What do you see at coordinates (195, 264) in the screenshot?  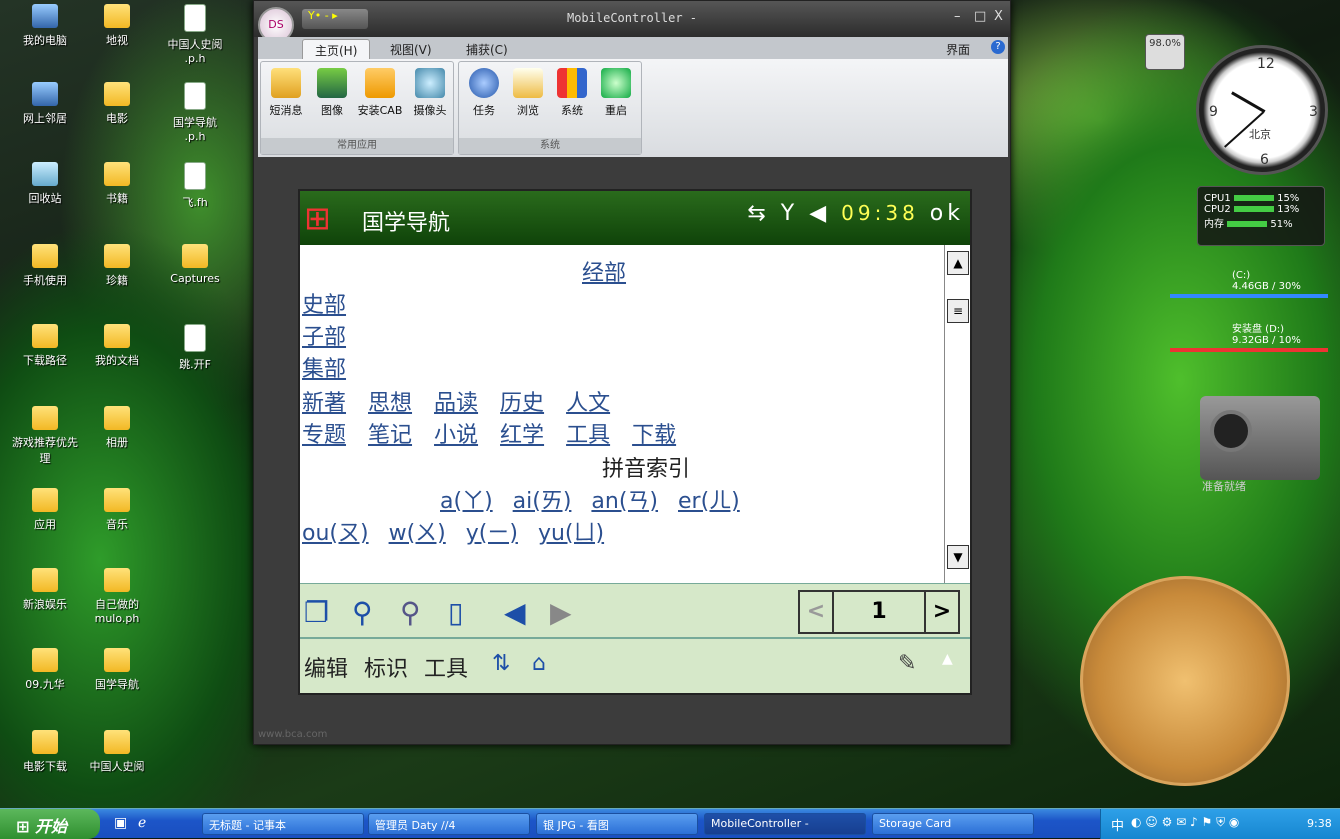 I see `desktop-icon: Captures` at bounding box center [195, 264].